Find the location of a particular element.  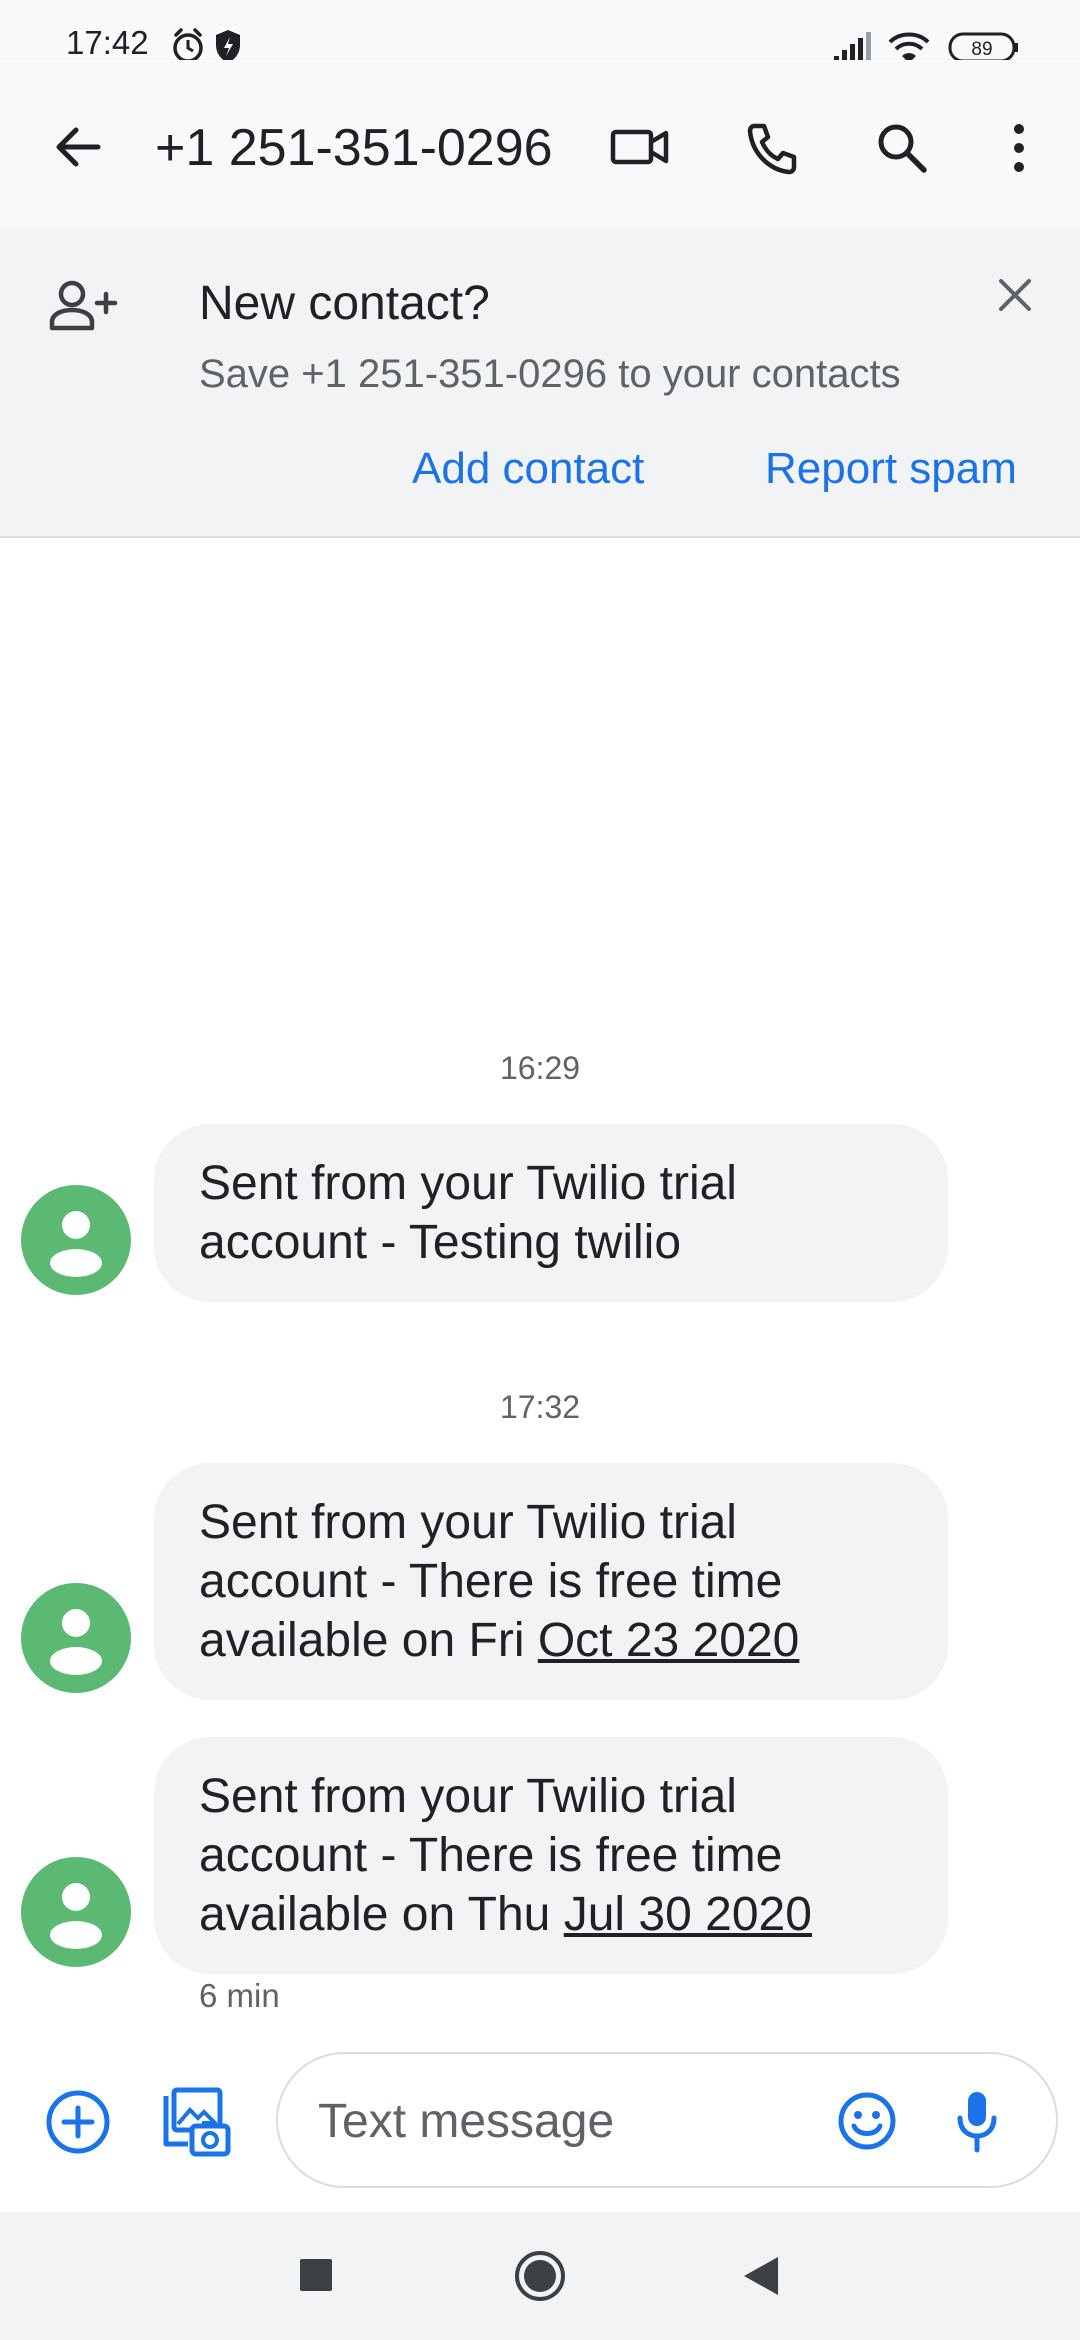

shield-icon is located at coordinates (228, 46).